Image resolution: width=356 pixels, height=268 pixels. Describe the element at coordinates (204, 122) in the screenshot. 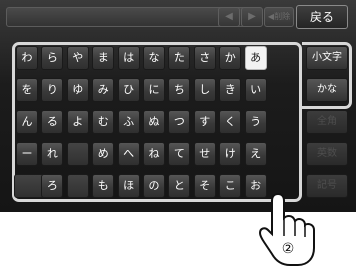

I see `kana-key: す` at that location.